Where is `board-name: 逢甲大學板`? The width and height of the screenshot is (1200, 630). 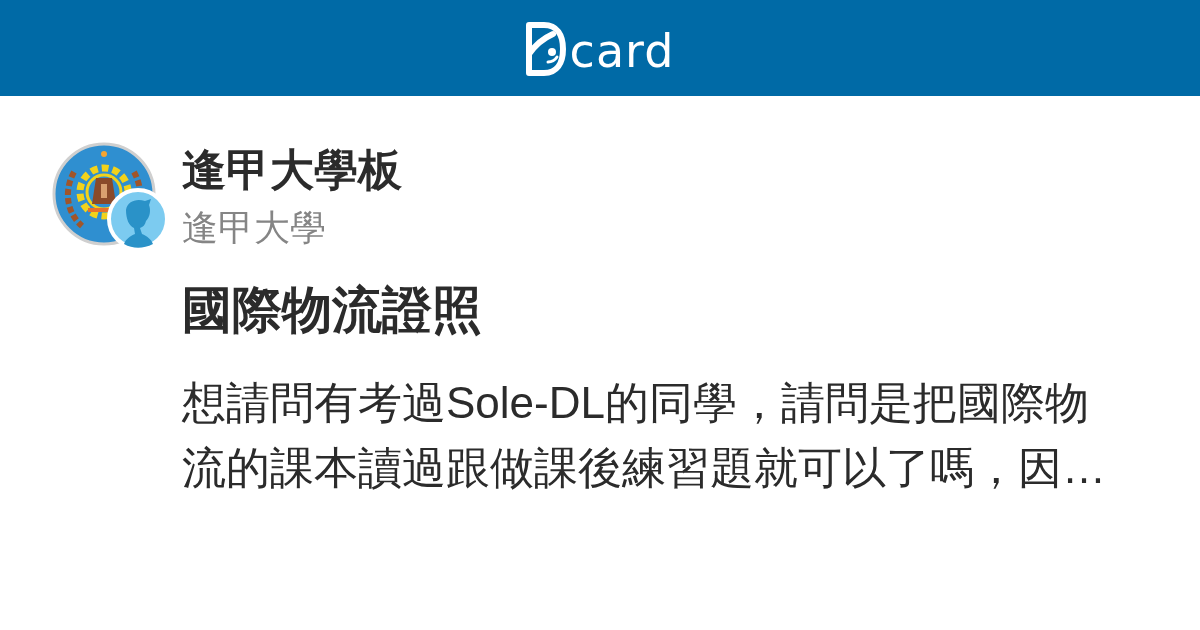 board-name: 逢甲大學板 is located at coordinates (292, 170).